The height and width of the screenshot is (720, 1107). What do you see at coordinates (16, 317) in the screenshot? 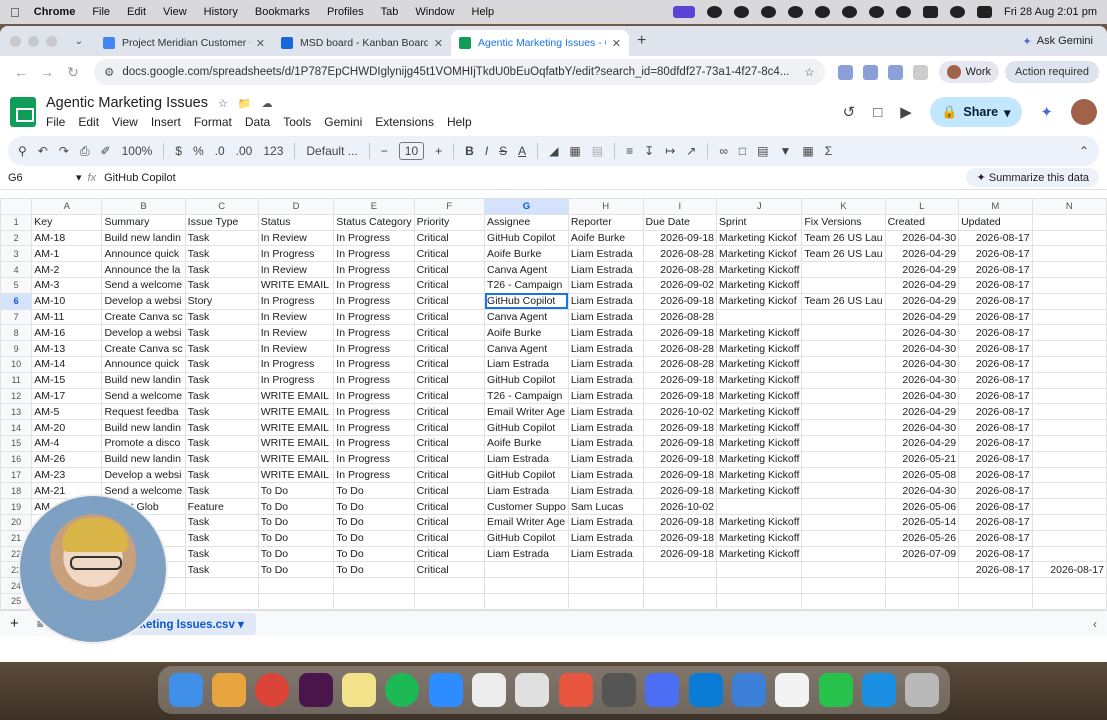
I see `row-header: 7` at bounding box center [16, 317].